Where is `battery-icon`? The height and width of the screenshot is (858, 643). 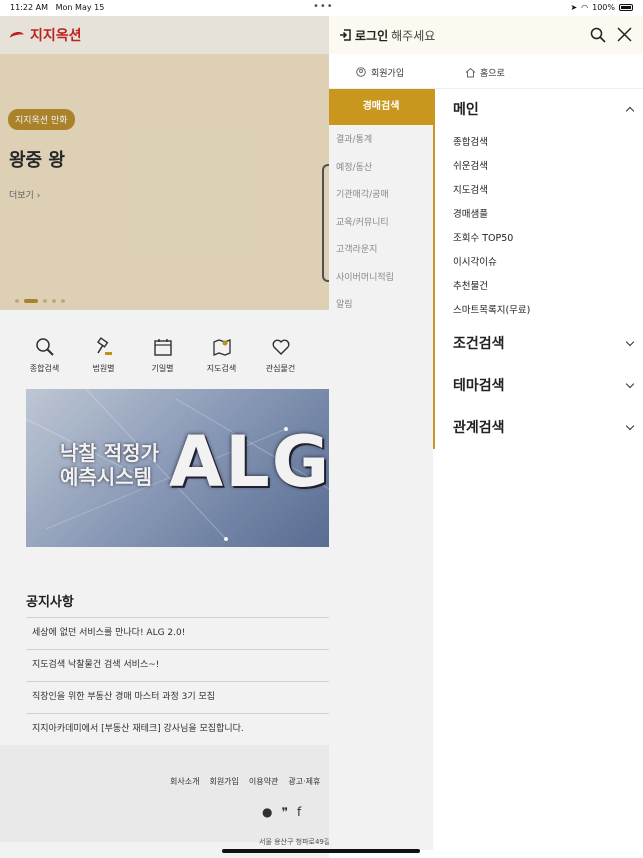
battery-icon is located at coordinates (626, 7).